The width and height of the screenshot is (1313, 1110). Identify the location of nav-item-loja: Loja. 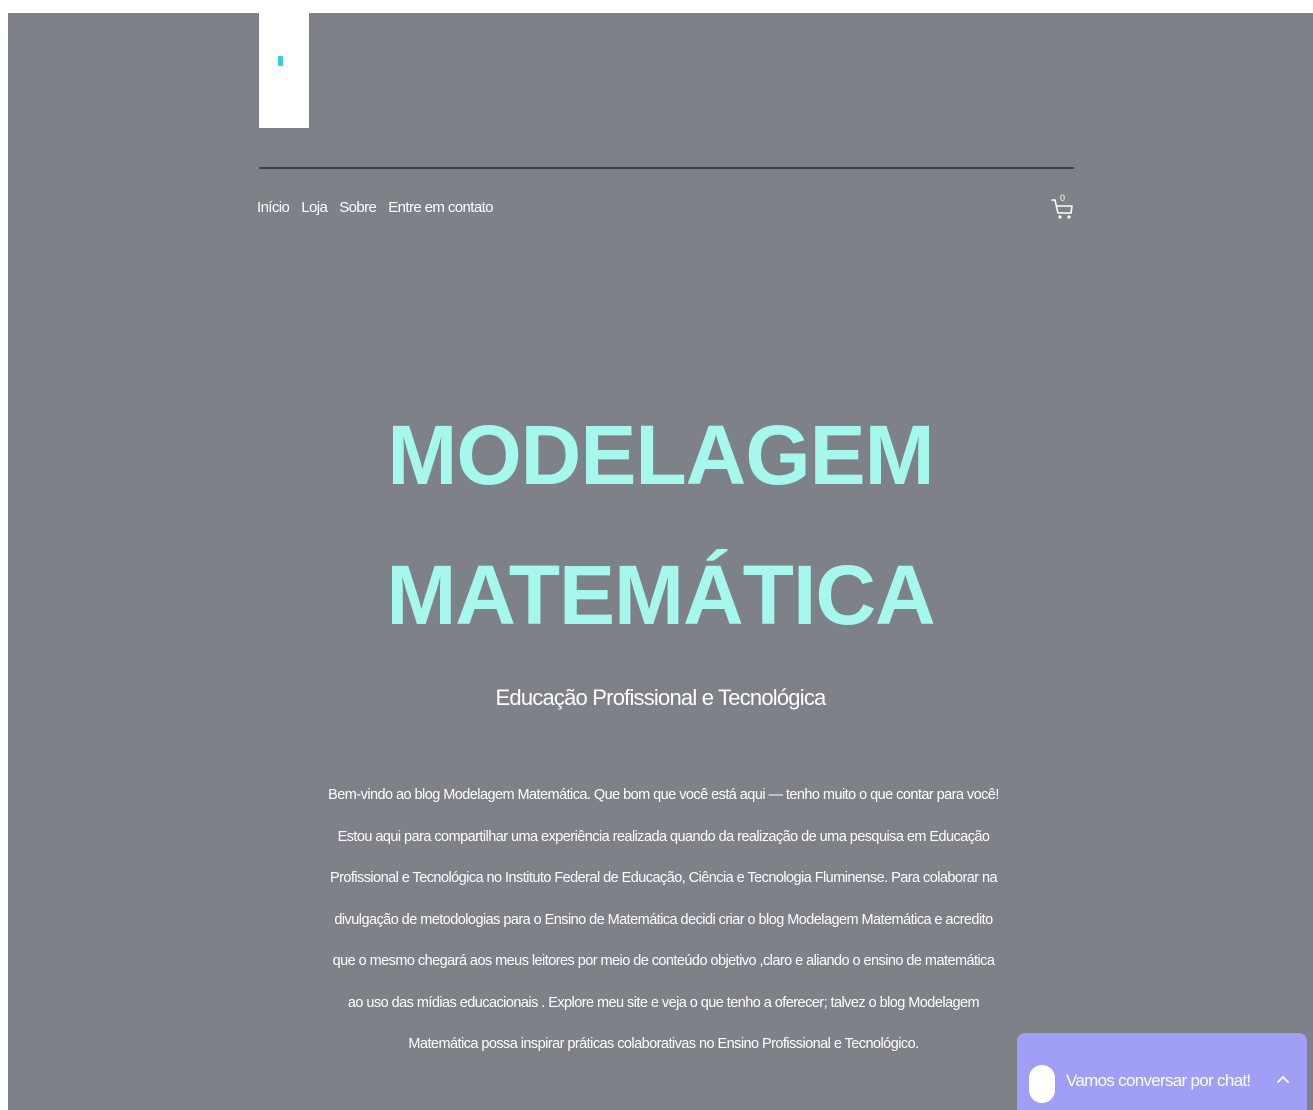
(314, 207).